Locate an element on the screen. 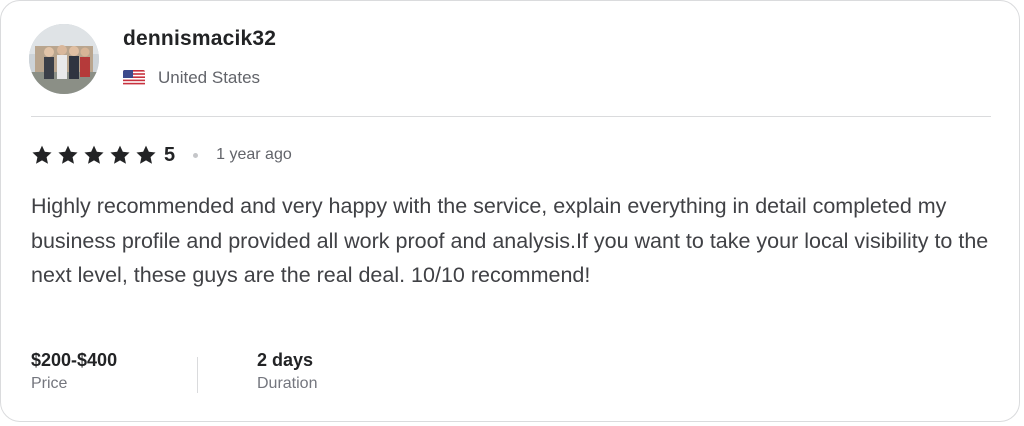 The width and height of the screenshot is (1024, 426). header-divider is located at coordinates (511, 116).